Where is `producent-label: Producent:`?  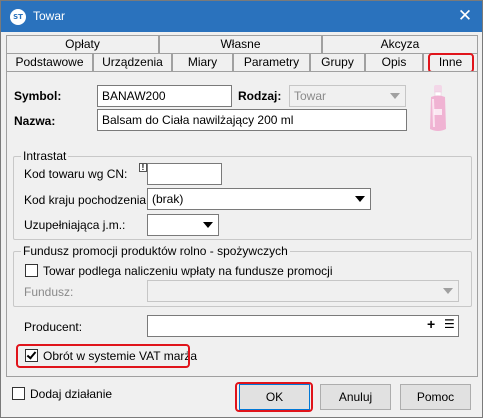
producent-label: Producent: is located at coordinates (53, 327).